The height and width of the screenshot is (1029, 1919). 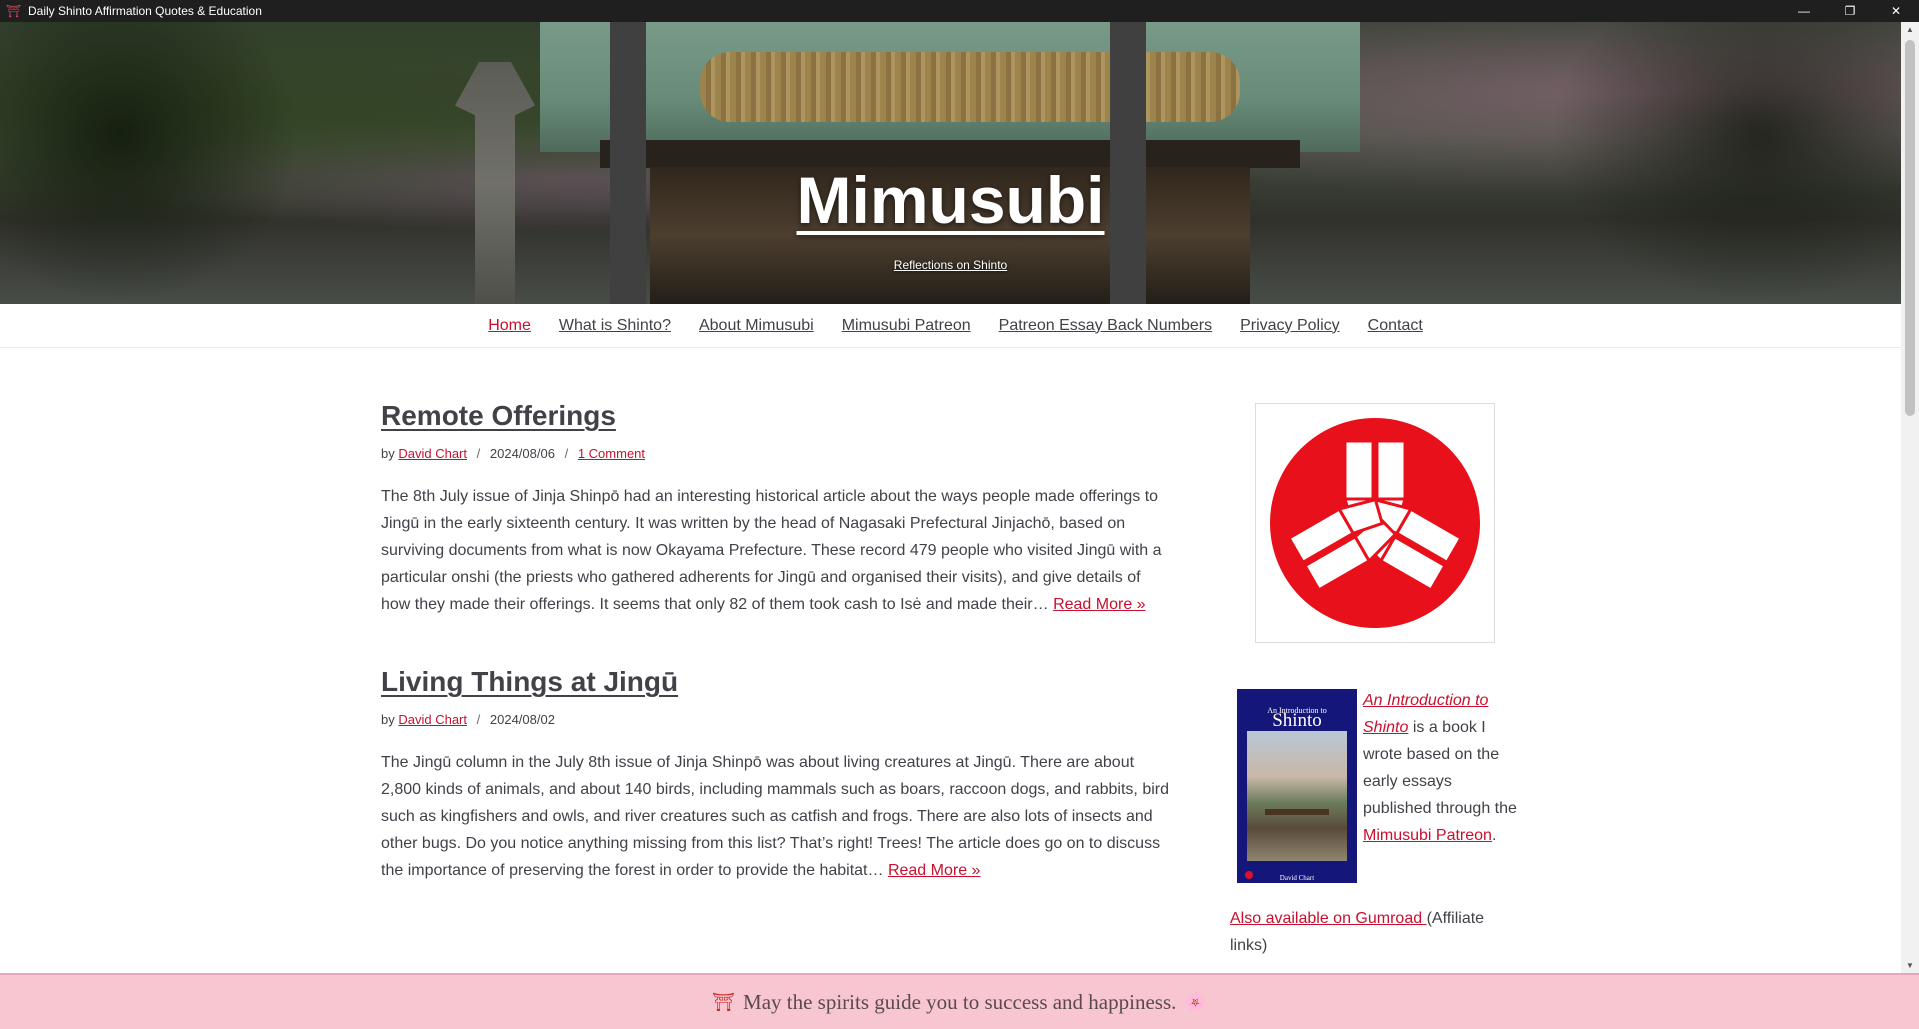 What do you see at coordinates (1910, 966) in the screenshot?
I see `scroll-down-icon: ▼` at bounding box center [1910, 966].